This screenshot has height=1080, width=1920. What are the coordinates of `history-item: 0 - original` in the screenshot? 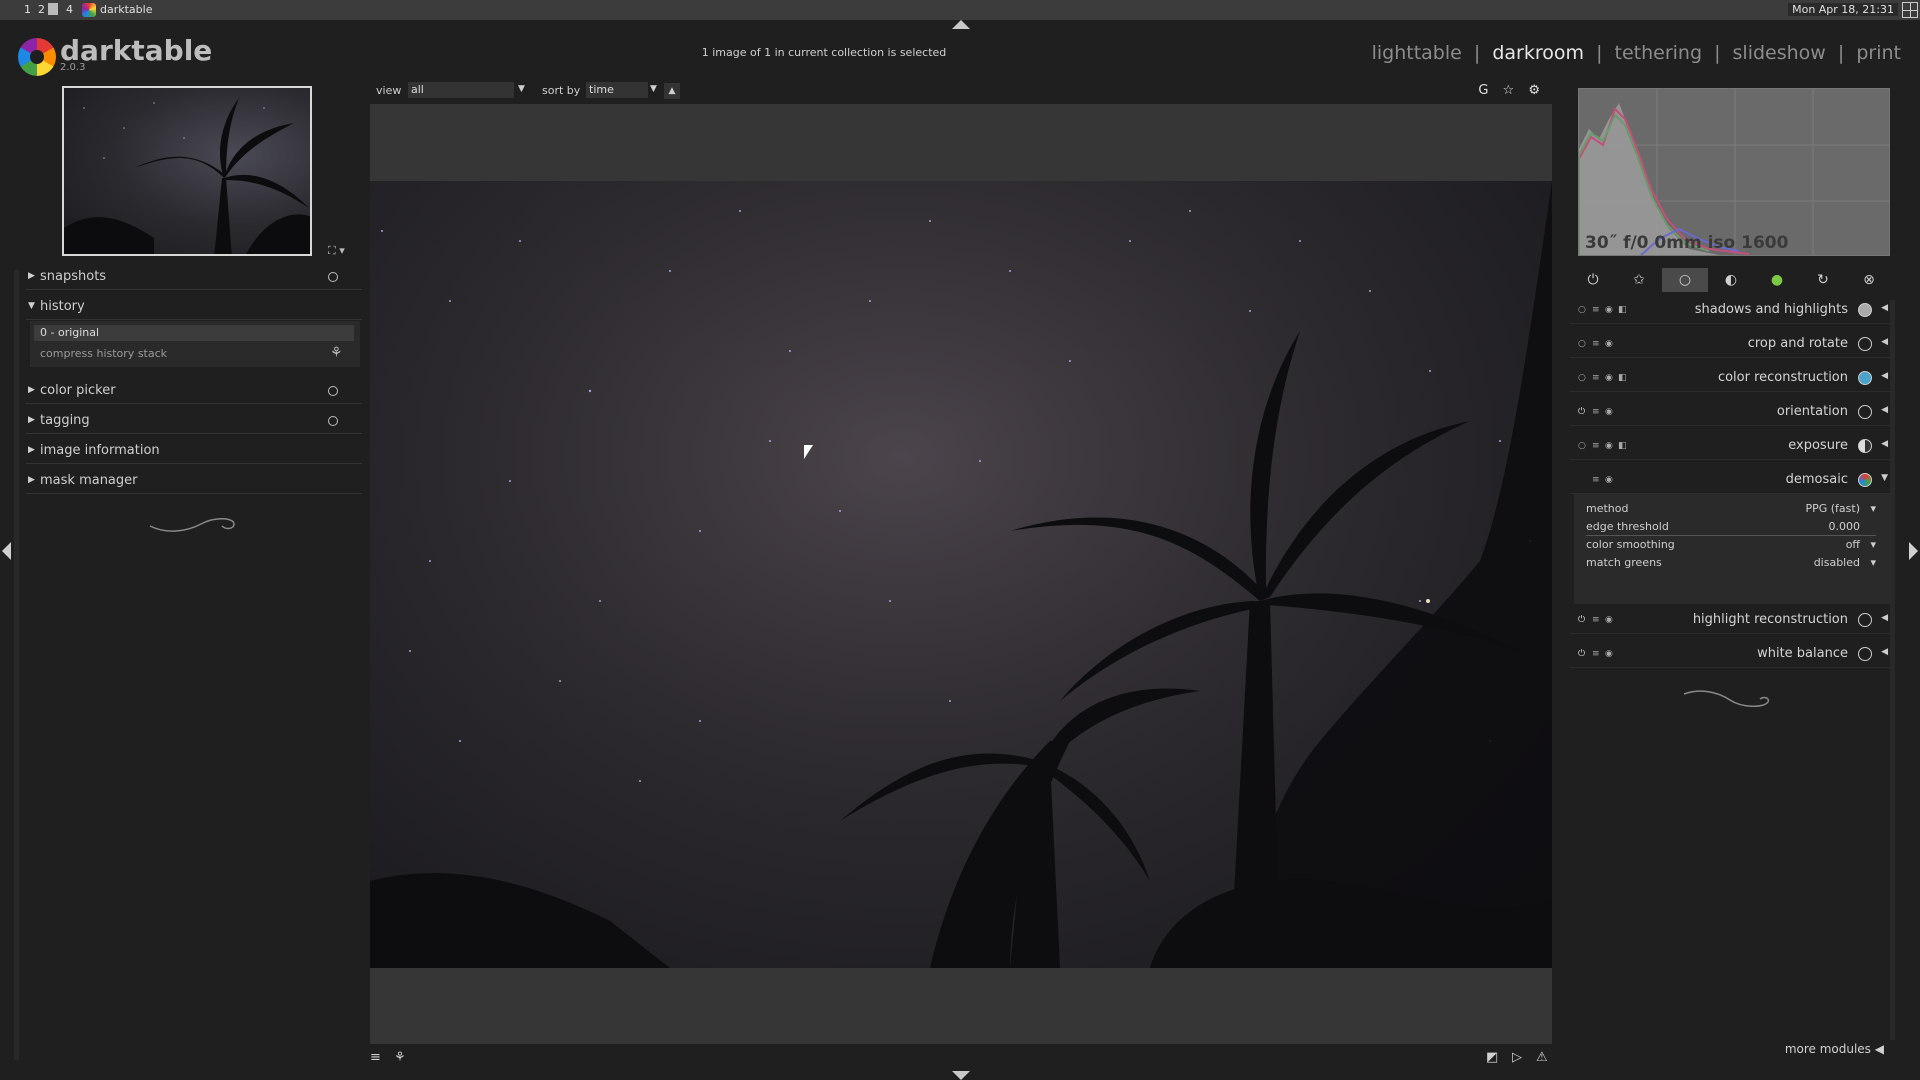 It's located at (194, 333).